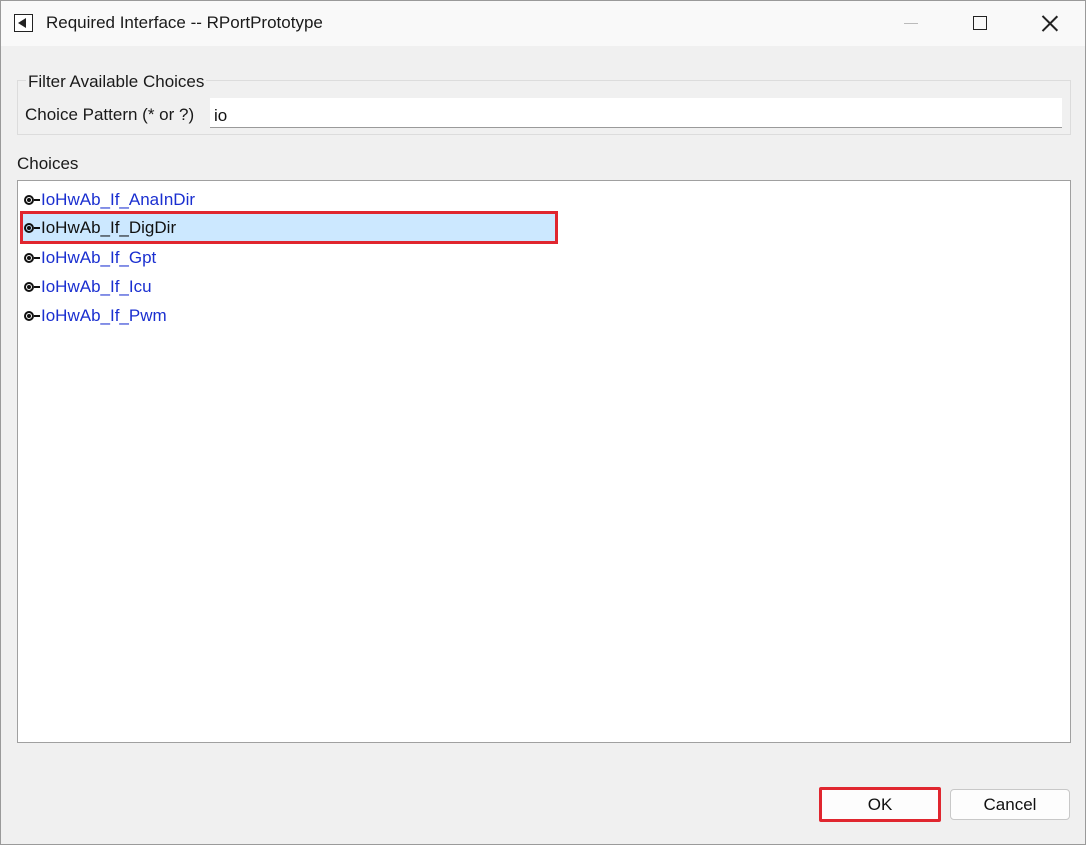 Image resolution: width=1086 pixels, height=845 pixels. What do you see at coordinates (880, 804) in the screenshot?
I see `ok-button: OK` at bounding box center [880, 804].